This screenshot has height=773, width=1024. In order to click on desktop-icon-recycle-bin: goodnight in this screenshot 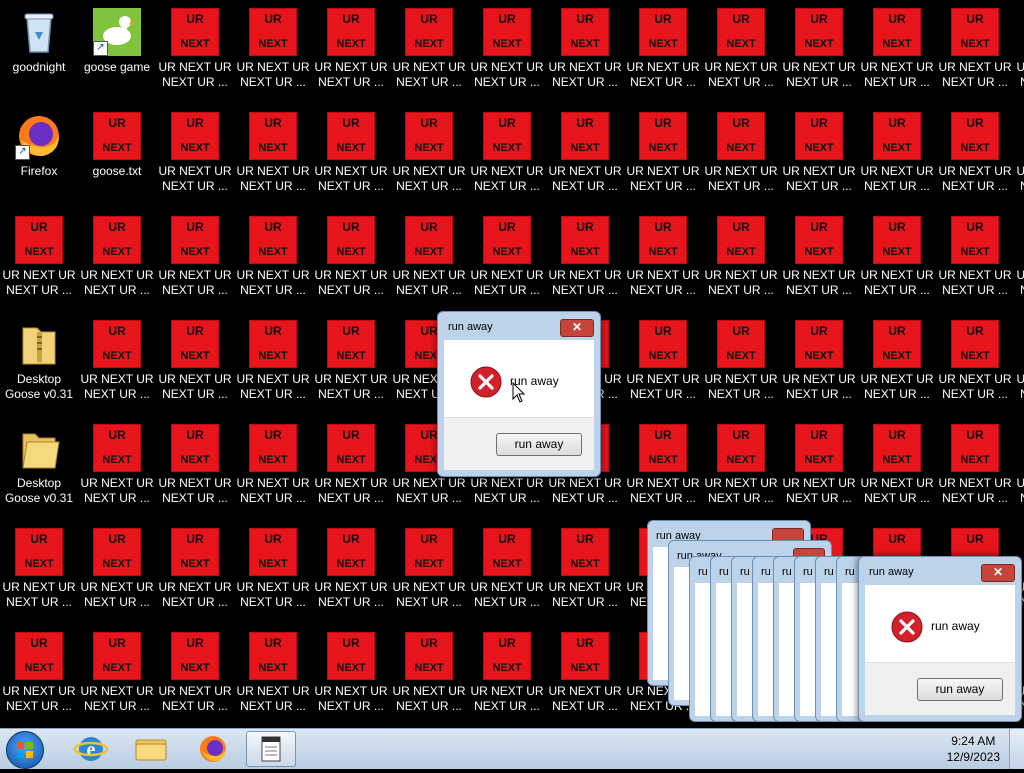, I will do `click(39, 52)`.